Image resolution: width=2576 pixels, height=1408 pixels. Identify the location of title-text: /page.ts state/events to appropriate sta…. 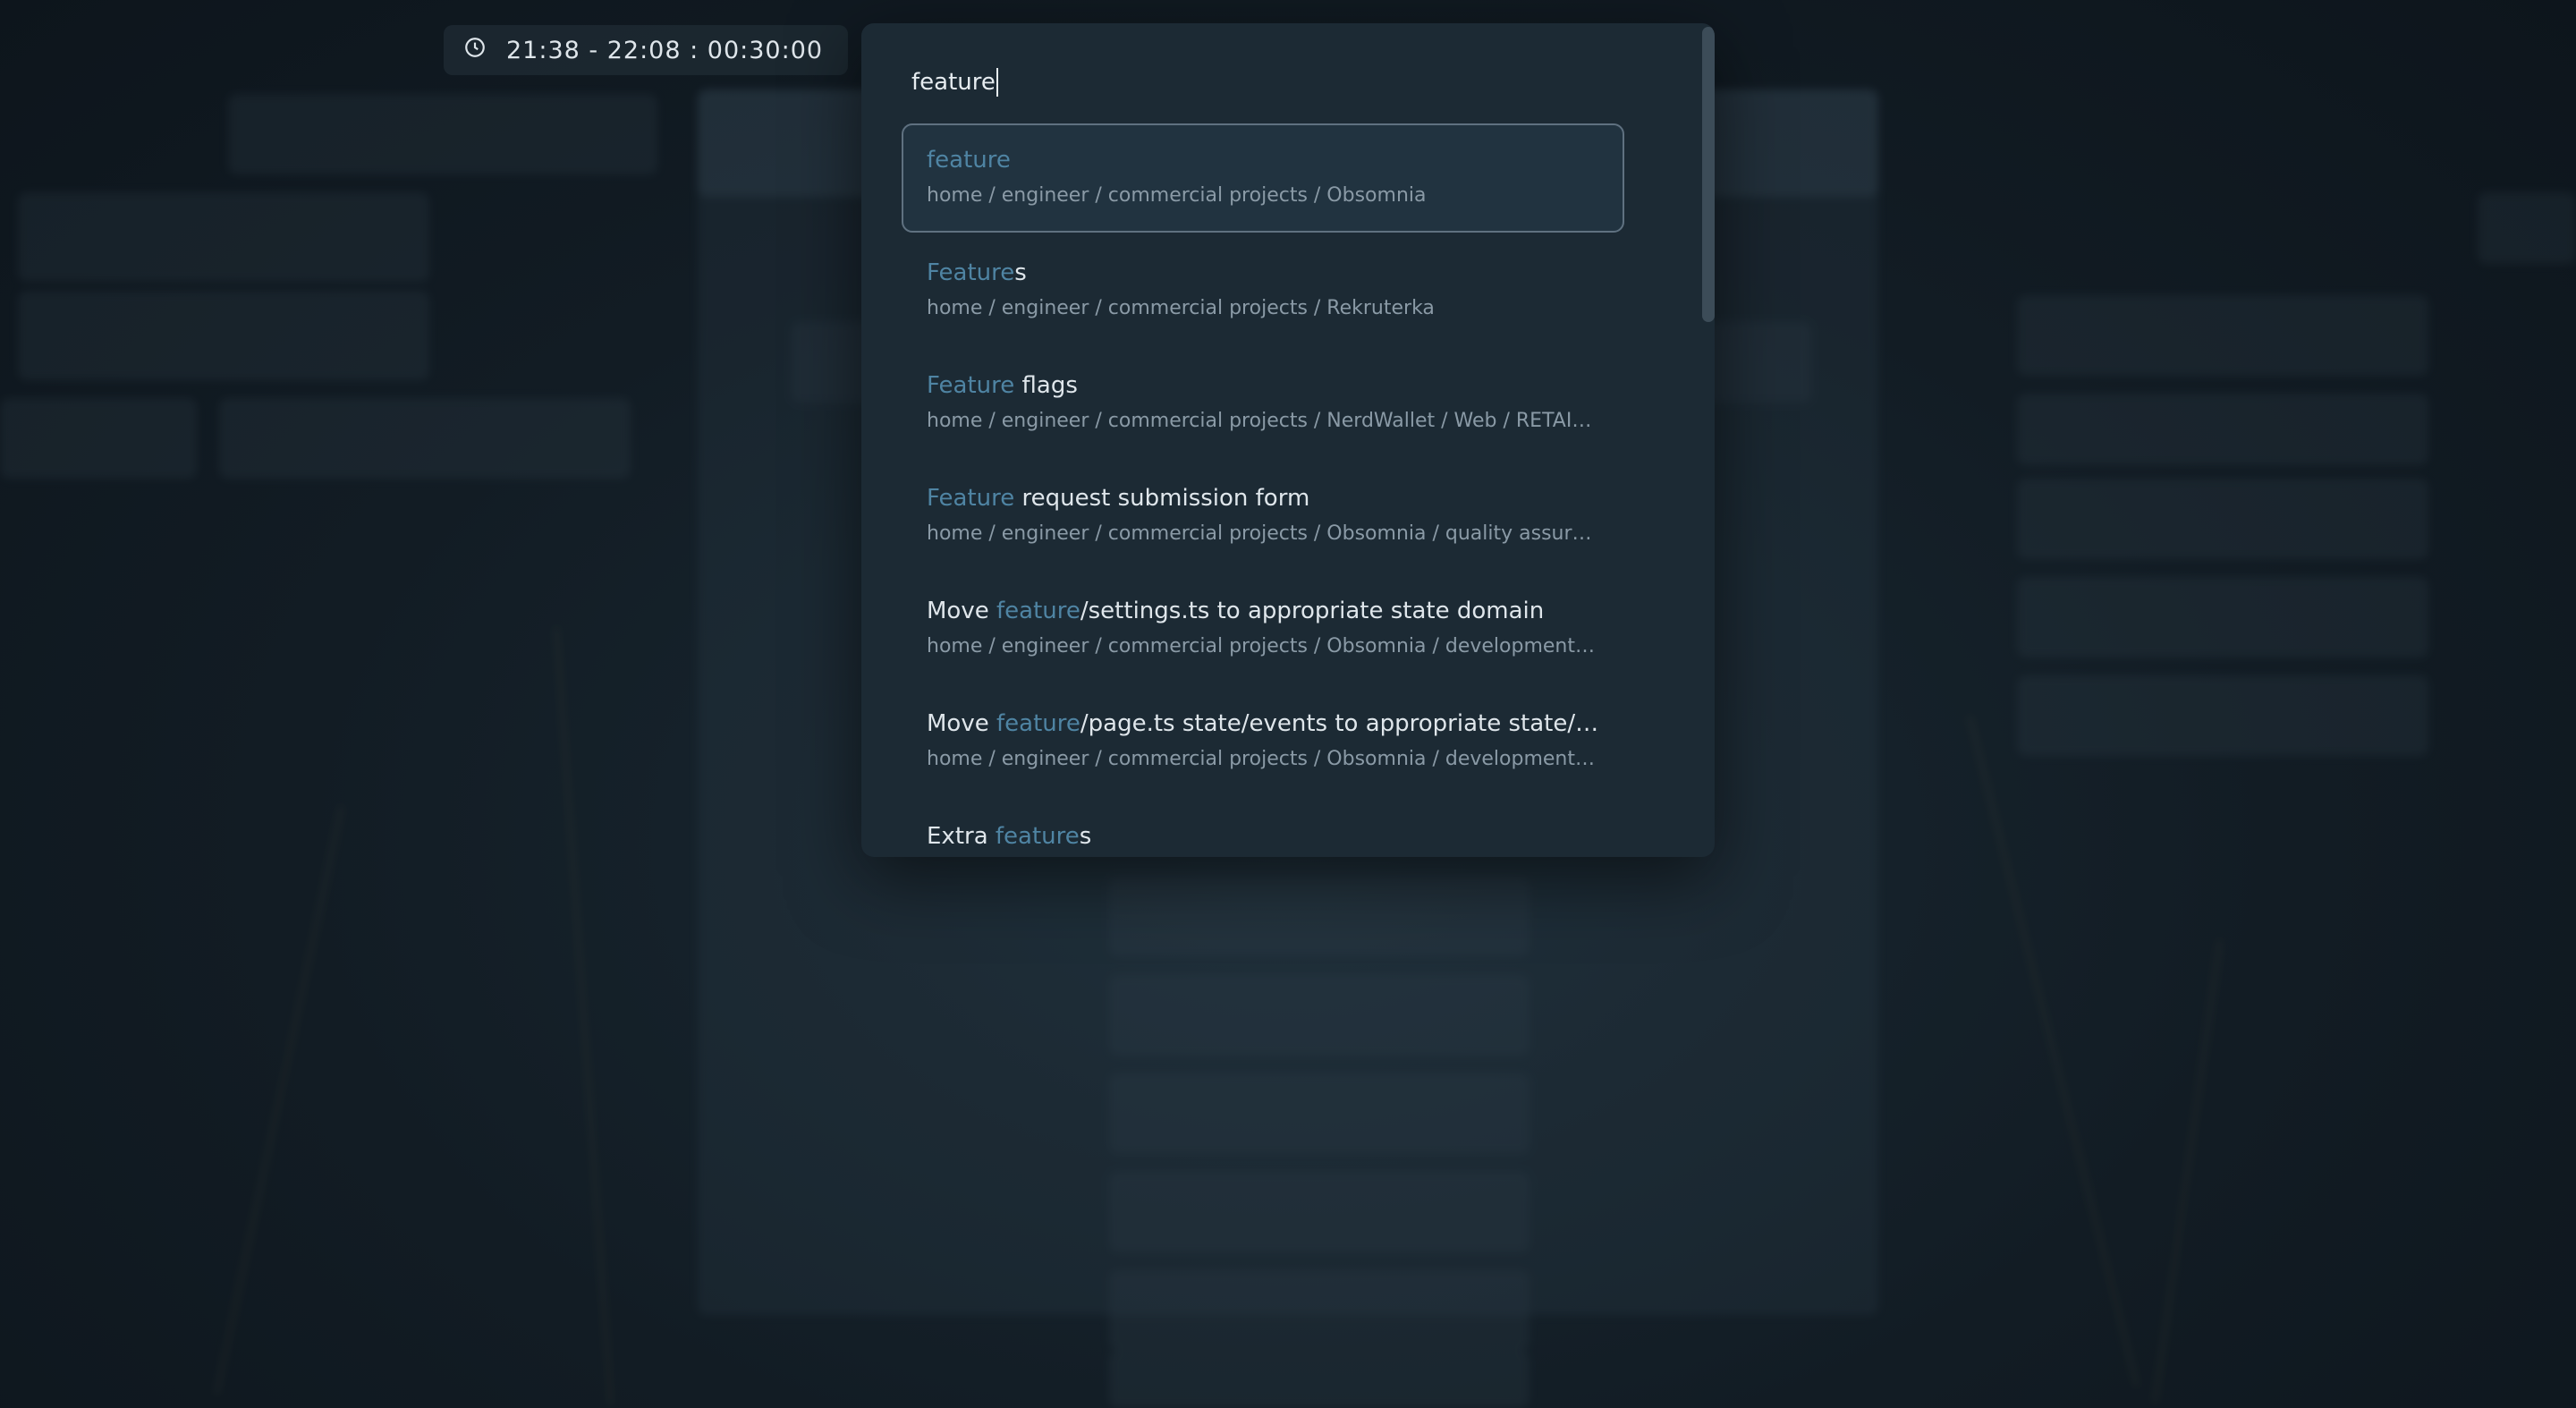
(1339, 724).